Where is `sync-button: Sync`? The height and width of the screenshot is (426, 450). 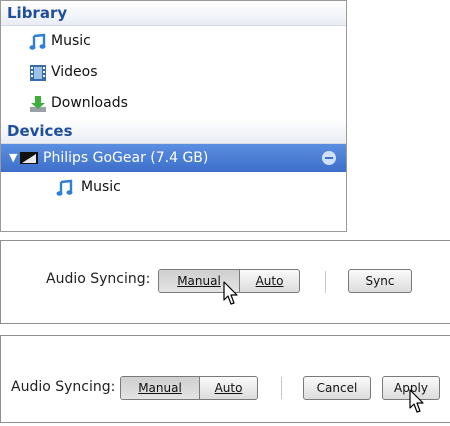 sync-button: Sync is located at coordinates (380, 281).